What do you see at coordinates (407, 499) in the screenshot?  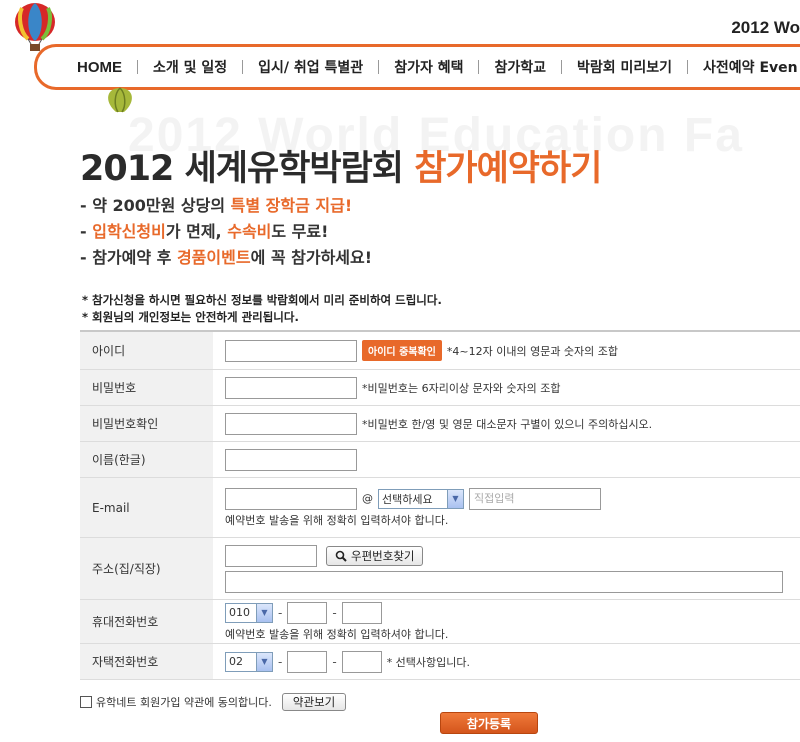 I see `email-domain-value: 선택하세요` at bounding box center [407, 499].